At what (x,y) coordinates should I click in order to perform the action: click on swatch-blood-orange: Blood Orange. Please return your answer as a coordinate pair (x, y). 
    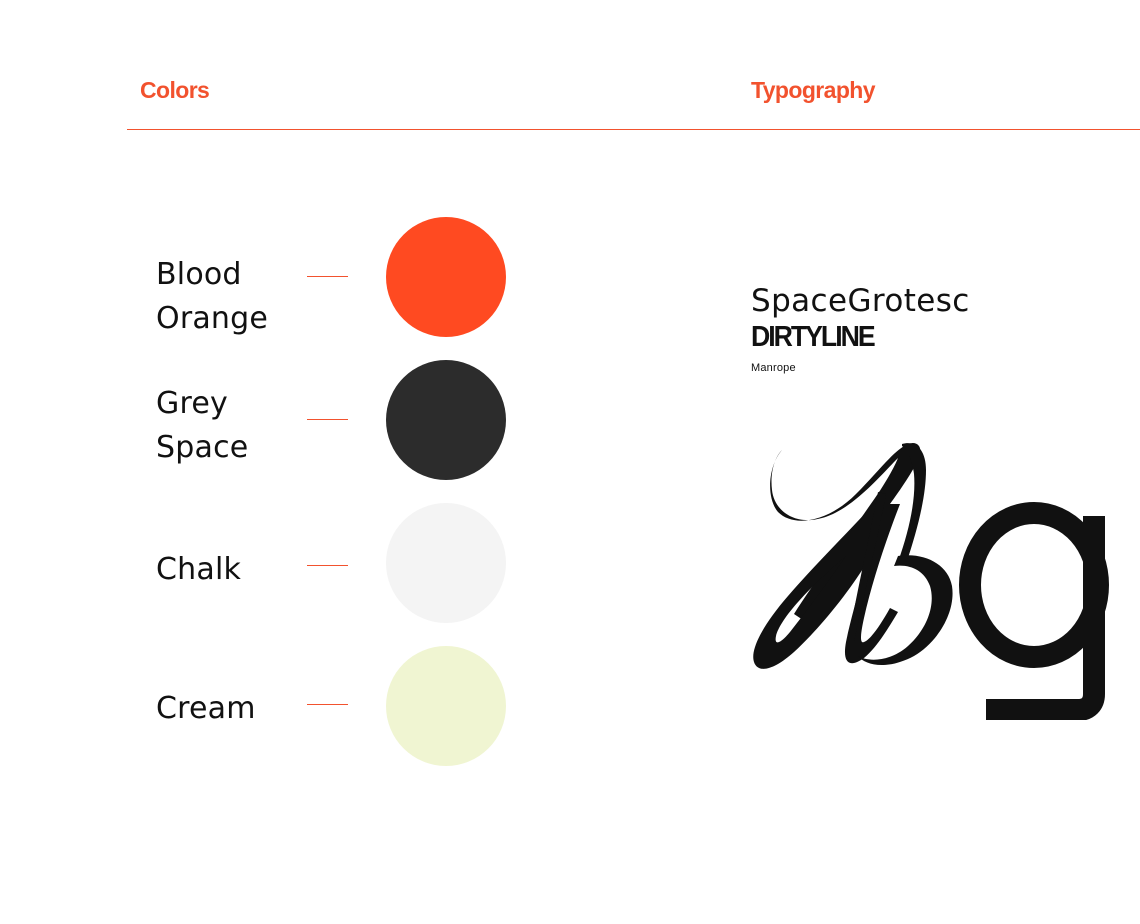
    Looking at the image, I should click on (336, 277).